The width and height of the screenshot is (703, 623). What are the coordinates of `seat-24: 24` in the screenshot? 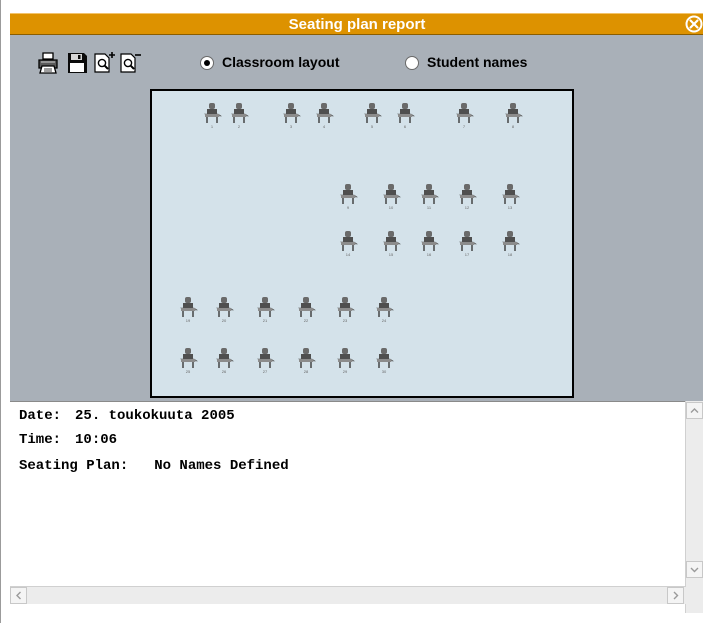 It's located at (384, 309).